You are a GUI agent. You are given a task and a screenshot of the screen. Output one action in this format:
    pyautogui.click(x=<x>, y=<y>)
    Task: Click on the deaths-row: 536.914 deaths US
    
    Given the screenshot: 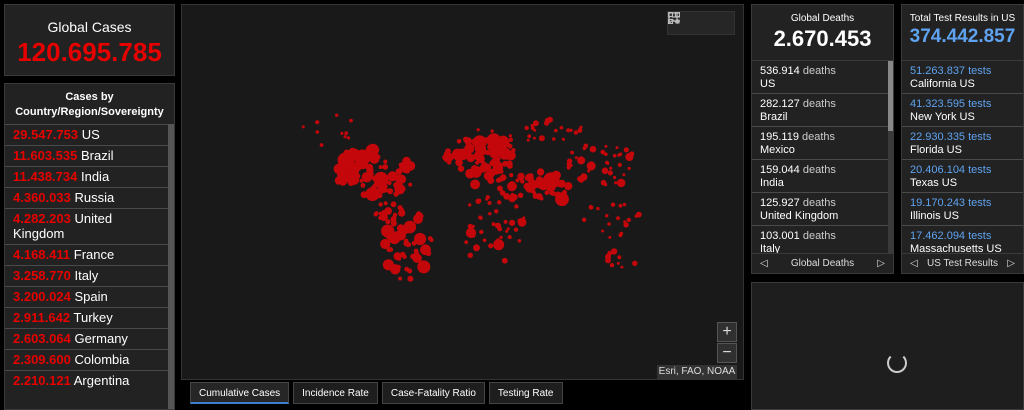 What is the action you would take?
    pyautogui.click(x=820, y=77)
    